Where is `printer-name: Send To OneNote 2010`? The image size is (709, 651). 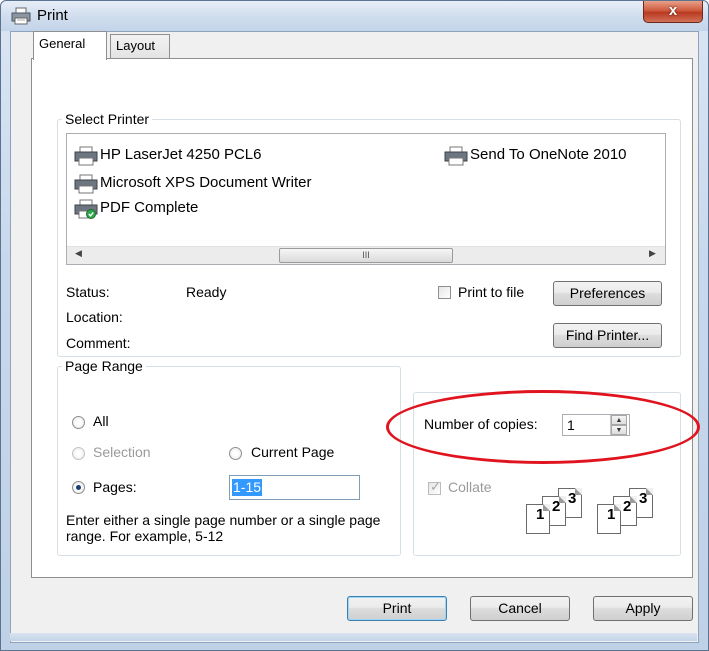 printer-name: Send To OneNote 2010 is located at coordinates (548, 154).